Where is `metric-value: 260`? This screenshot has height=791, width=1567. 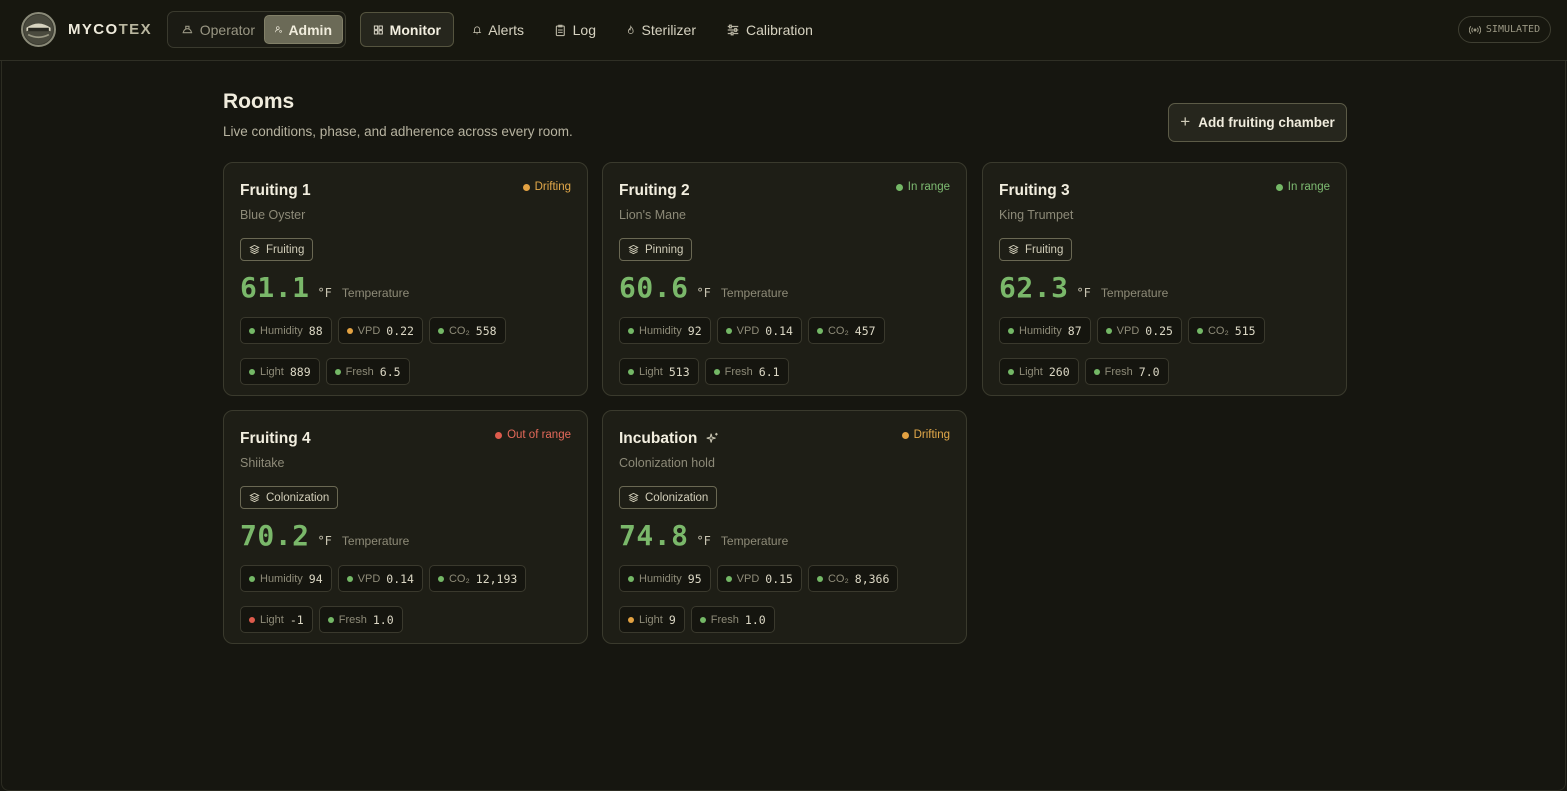
metric-value: 260 is located at coordinates (1059, 371).